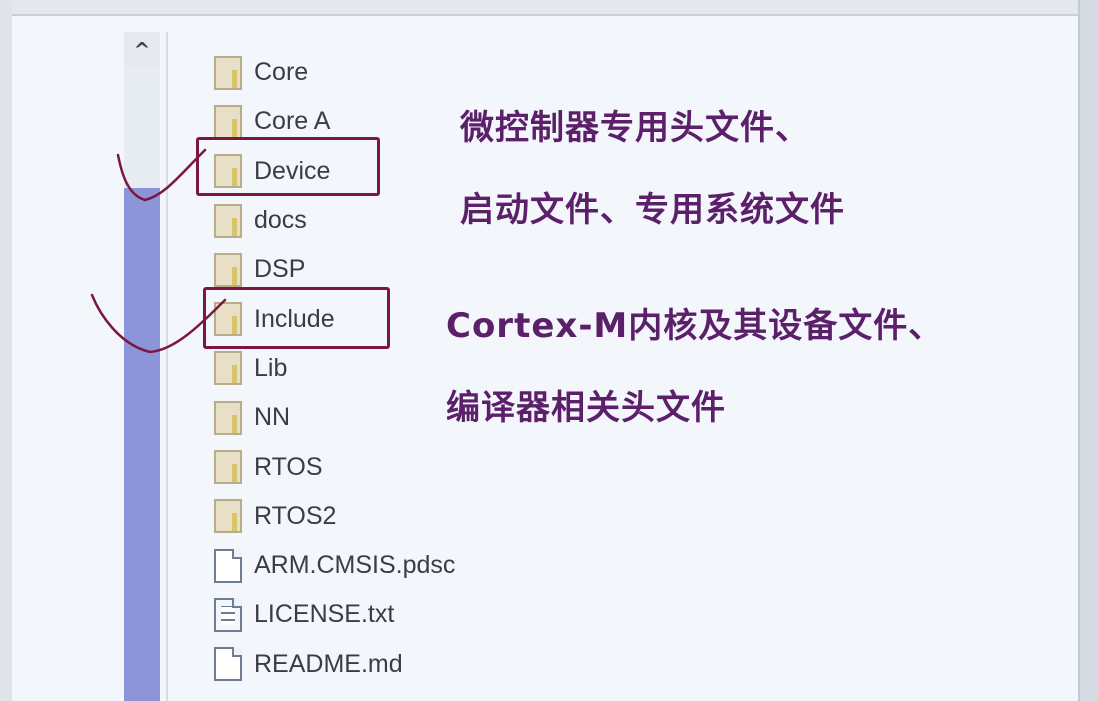 The height and width of the screenshot is (701, 1098). What do you see at coordinates (280, 269) in the screenshot?
I see `file-name: DSP` at bounding box center [280, 269].